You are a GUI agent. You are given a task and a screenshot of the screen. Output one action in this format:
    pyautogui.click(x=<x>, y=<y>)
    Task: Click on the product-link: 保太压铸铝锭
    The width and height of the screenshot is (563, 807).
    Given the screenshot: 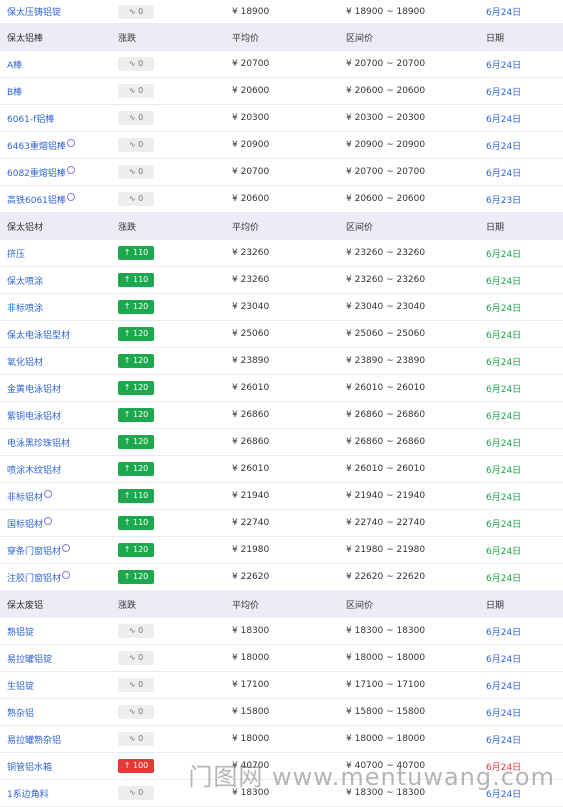 What is the action you would take?
    pyautogui.click(x=34, y=11)
    